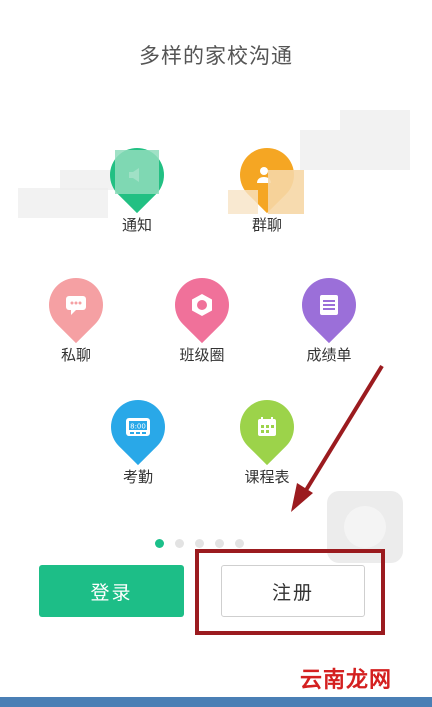 The image size is (432, 707). Describe the element at coordinates (345, 678) in the screenshot. I see `watermark: 云南龙网` at that location.